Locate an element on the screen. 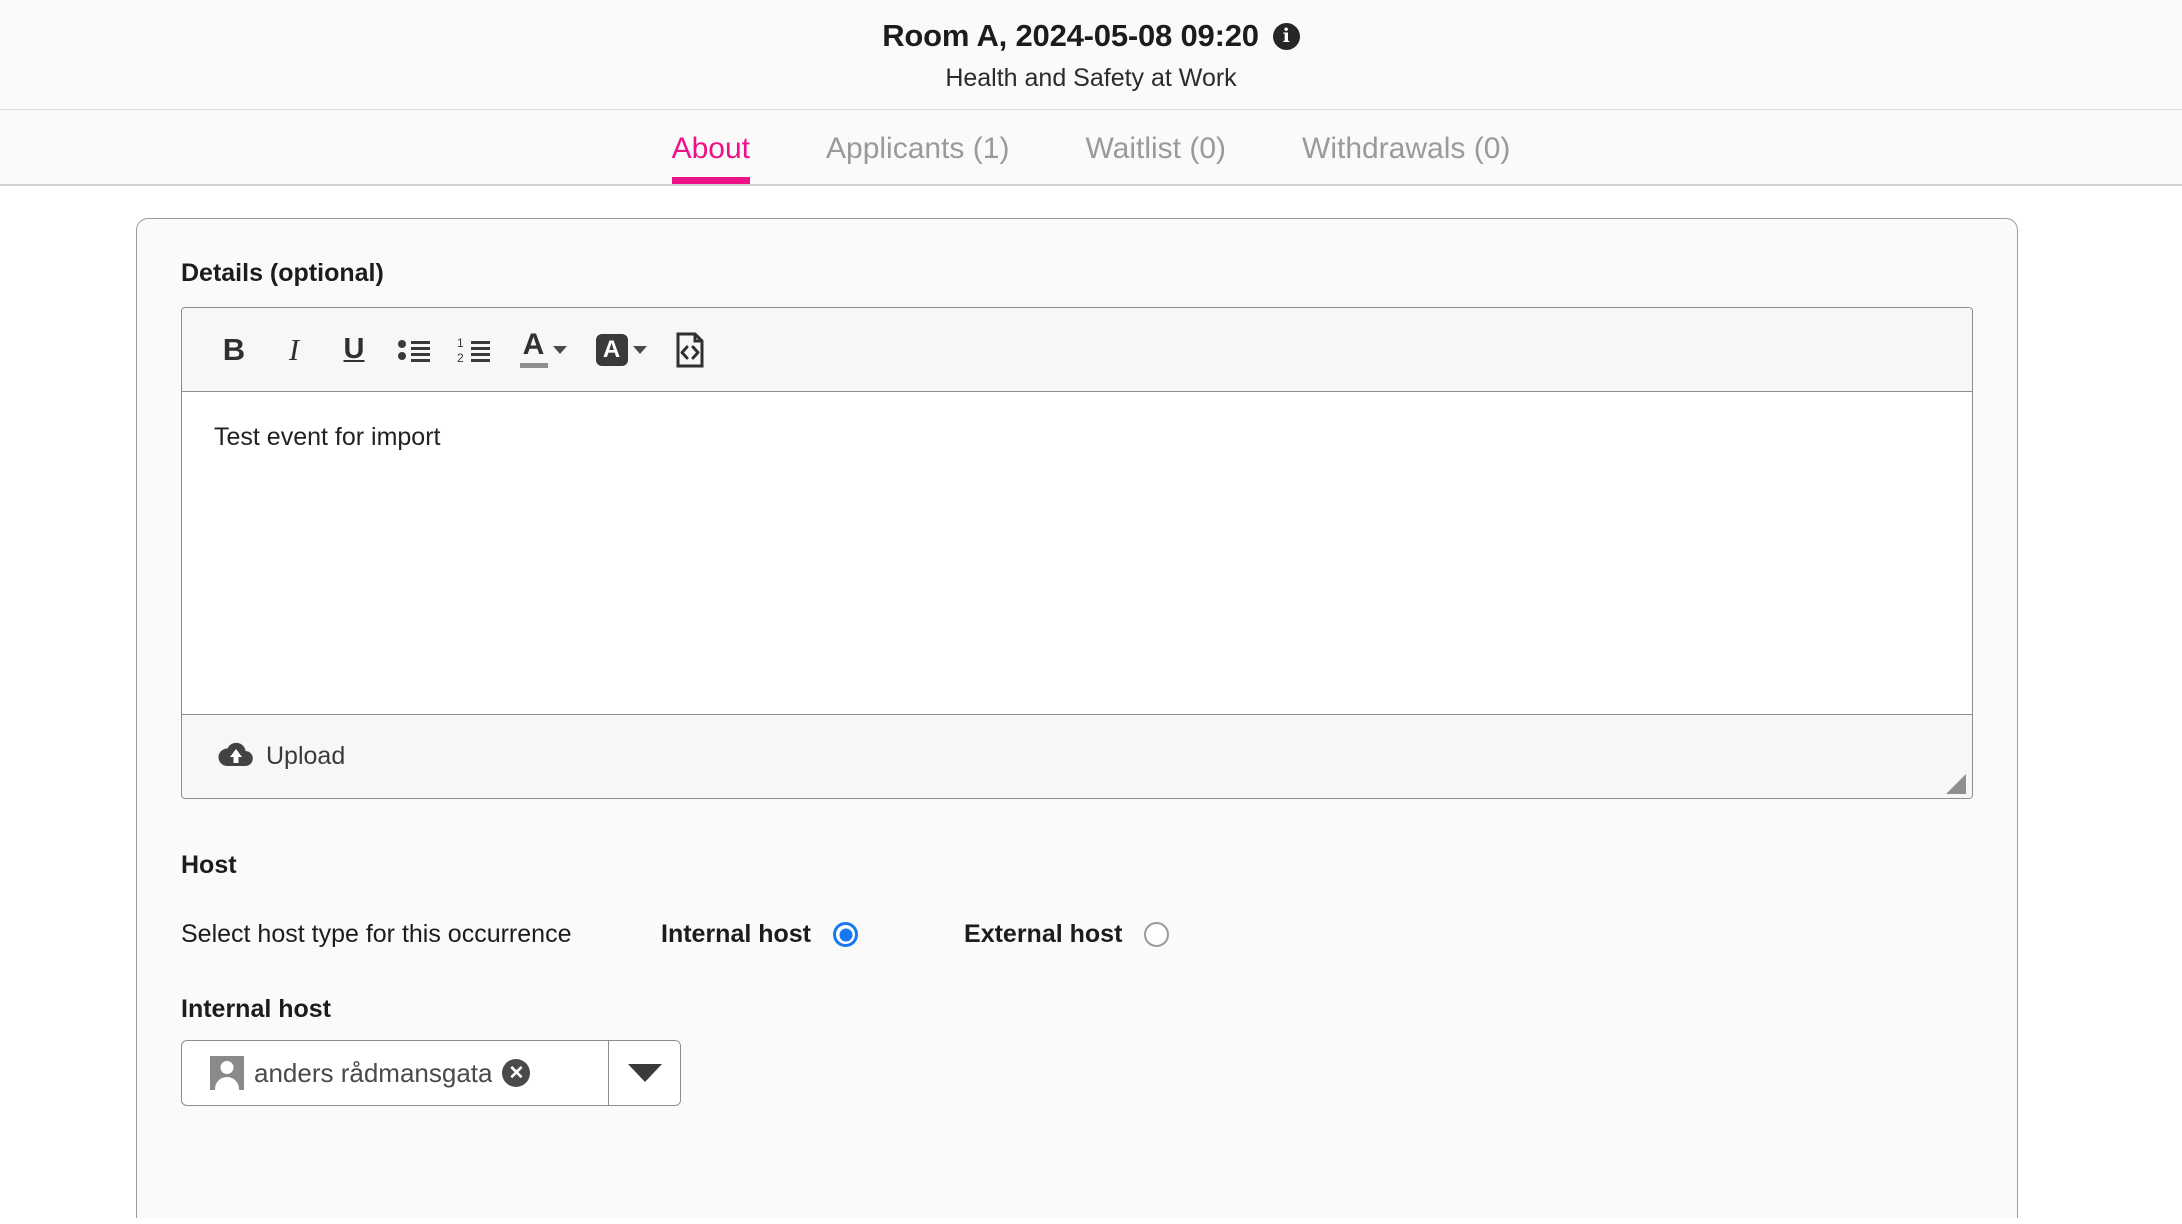 The height and width of the screenshot is (1224, 2182). tab-about: About is located at coordinates (711, 154).